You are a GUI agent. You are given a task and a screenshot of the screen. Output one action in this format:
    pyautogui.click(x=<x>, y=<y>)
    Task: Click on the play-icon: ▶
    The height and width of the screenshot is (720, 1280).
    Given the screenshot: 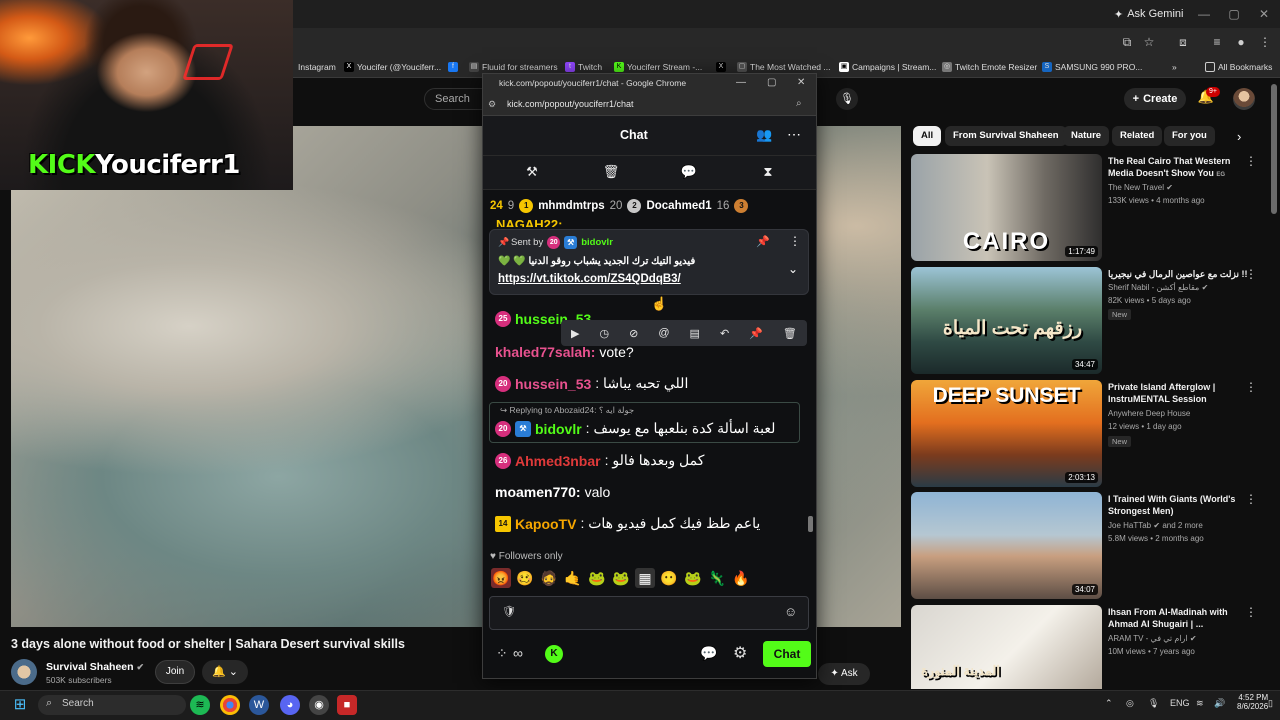 What is the action you would take?
    pyautogui.click(x=575, y=333)
    